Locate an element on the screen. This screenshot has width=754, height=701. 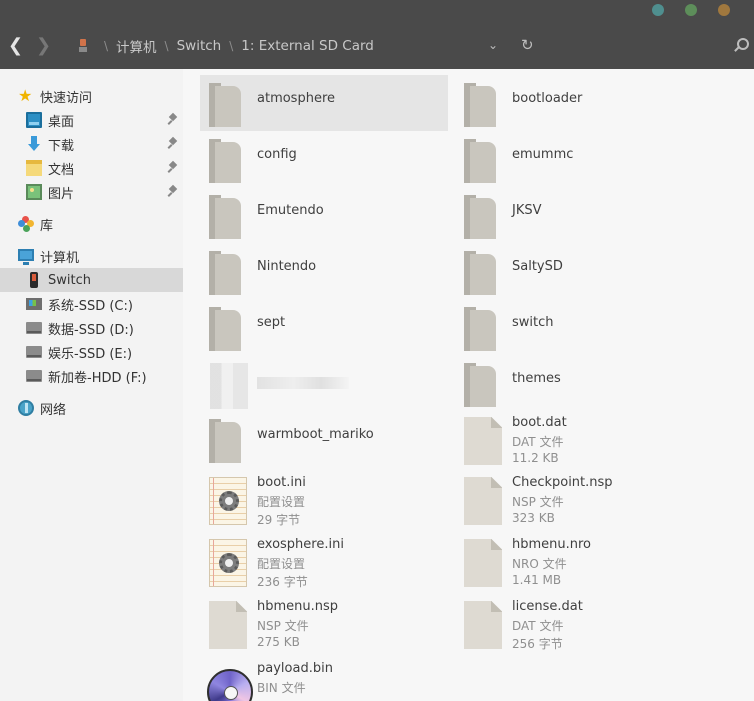
breadcrumb-sd-card: 1: External SD Card is located at coordinates (307, 46).